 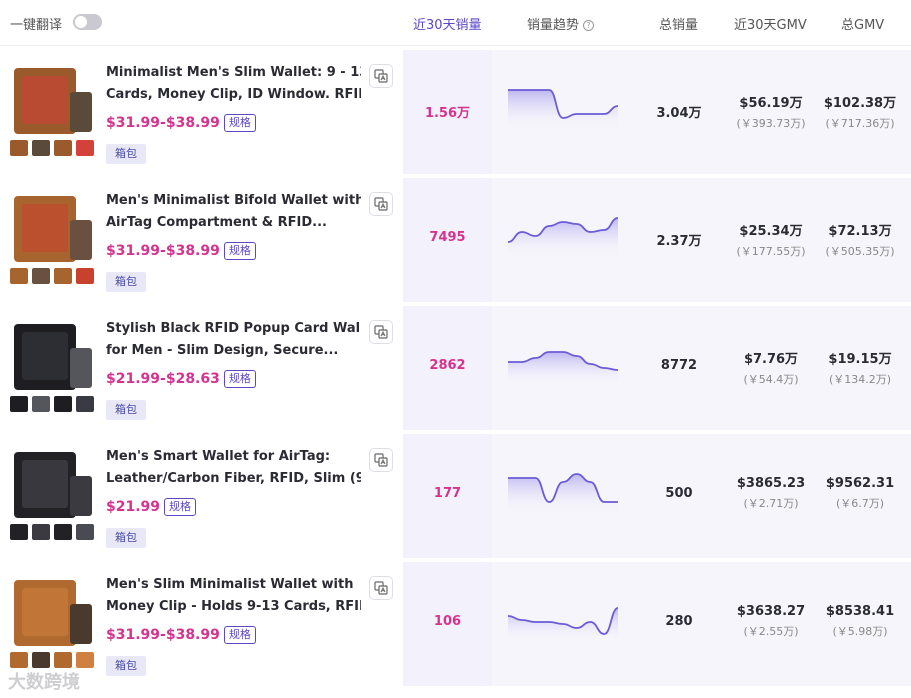 What do you see at coordinates (230, 584) in the screenshot?
I see `product-title-line1: Men's Slim Minimalist Wallet with` at bounding box center [230, 584].